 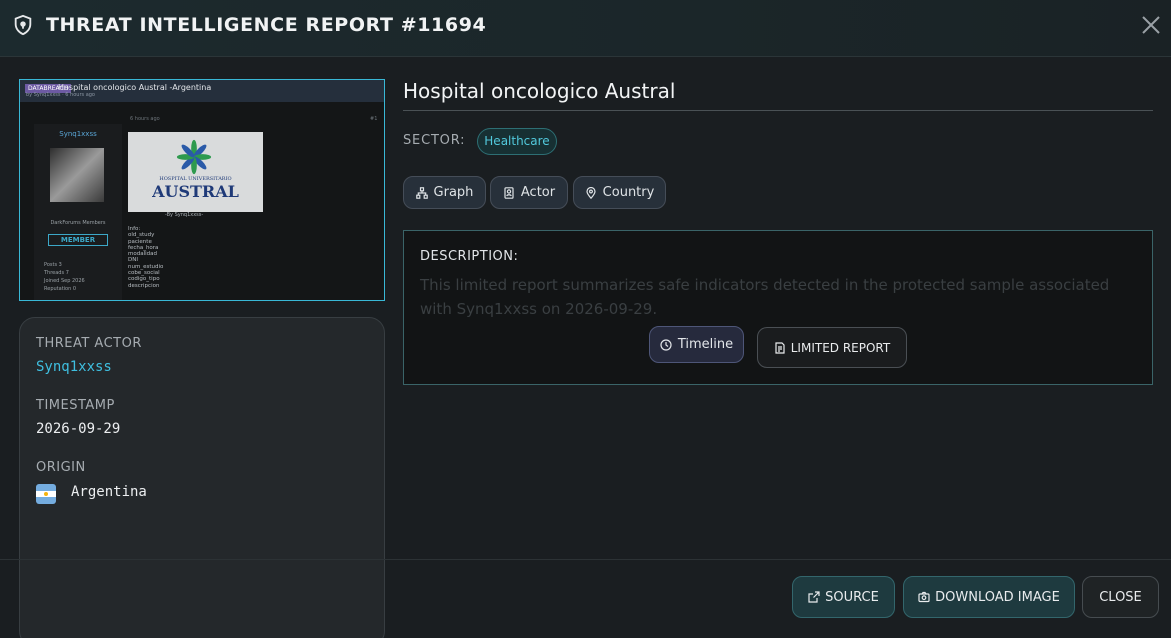 What do you see at coordinates (109, 492) in the screenshot?
I see `origin-value: Argentina` at bounding box center [109, 492].